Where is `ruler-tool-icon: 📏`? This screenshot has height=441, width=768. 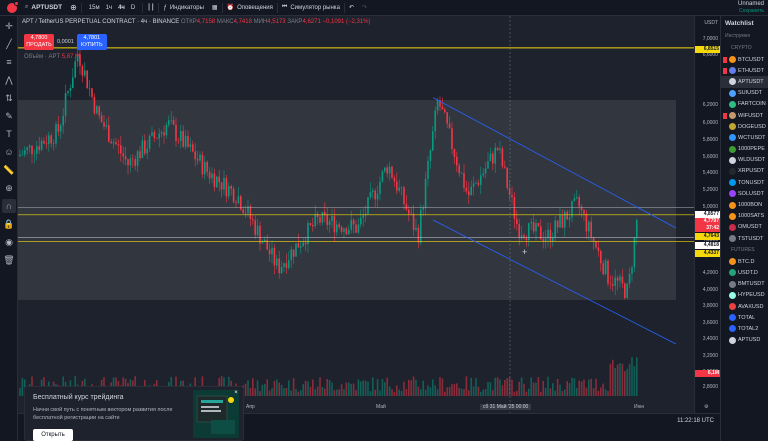
ruler-tool-icon: 📏 is located at coordinates (9, 170).